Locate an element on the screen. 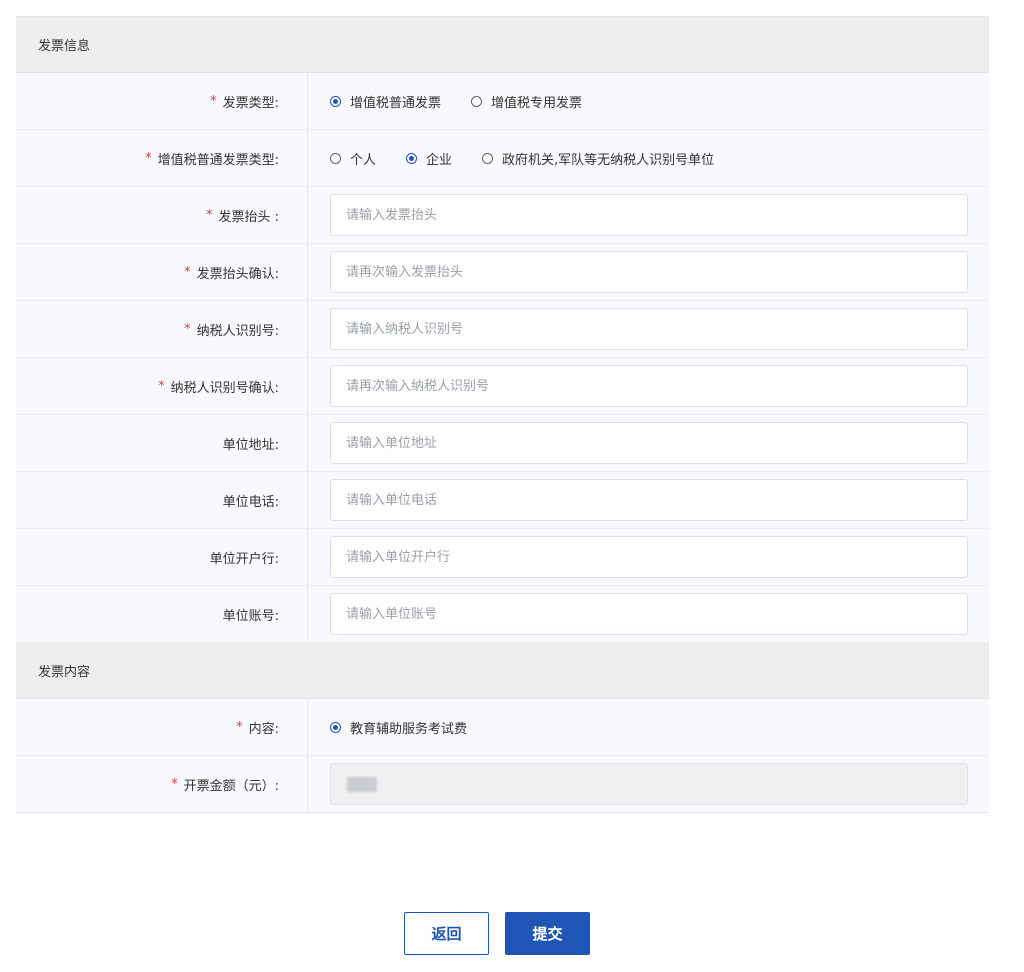 The width and height of the screenshot is (1024, 972). field-label-cell: 单位开户行: is located at coordinates (162, 557).